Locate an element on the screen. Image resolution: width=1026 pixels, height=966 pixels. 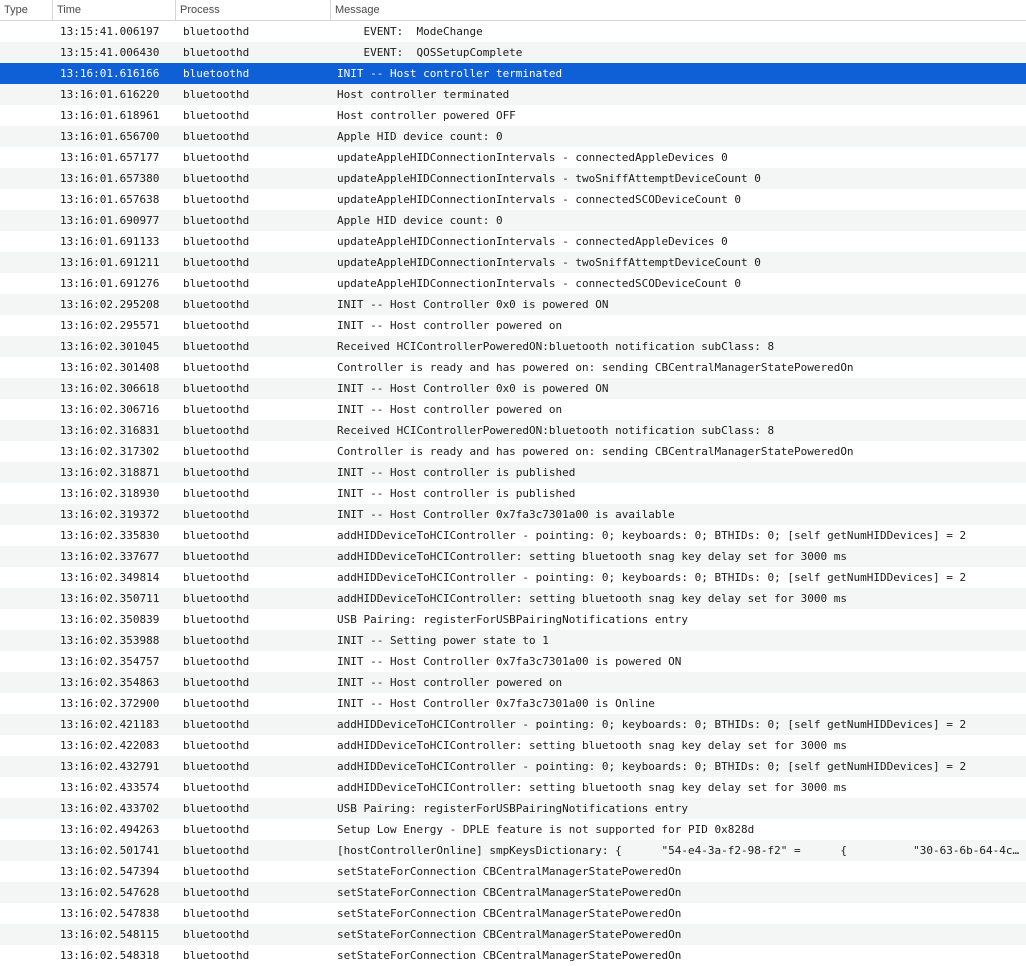
log-message-cell: Apple HID device count: 0 is located at coordinates (420, 220).